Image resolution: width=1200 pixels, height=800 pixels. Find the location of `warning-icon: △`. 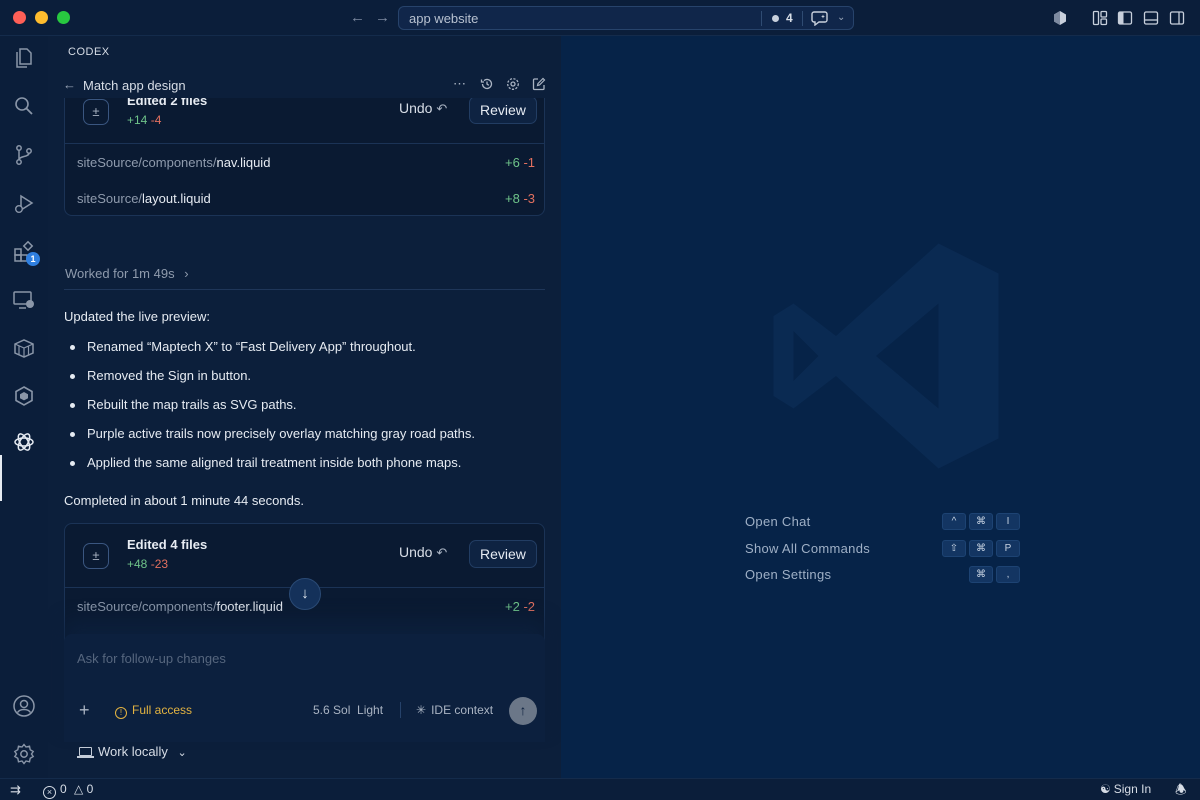

warning-icon: △ is located at coordinates (79, 789).